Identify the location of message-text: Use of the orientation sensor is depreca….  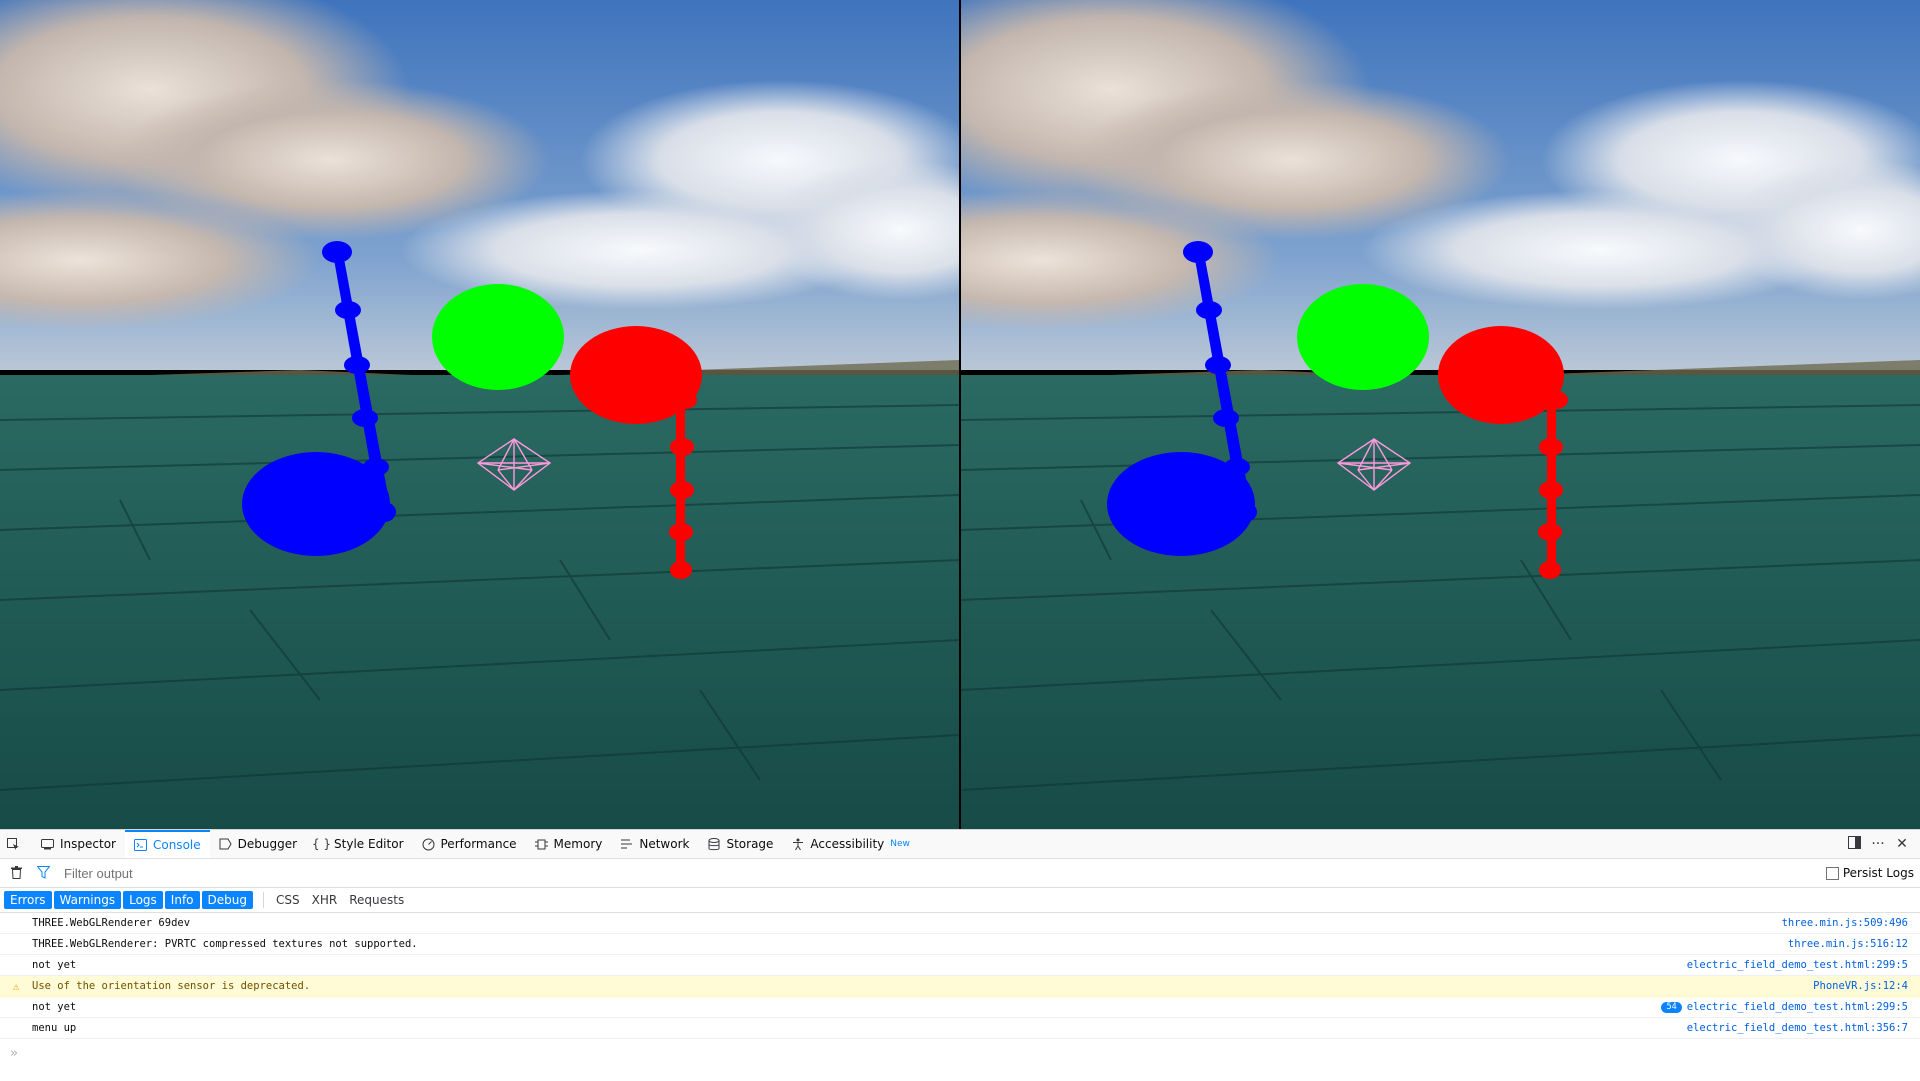
(171, 986).